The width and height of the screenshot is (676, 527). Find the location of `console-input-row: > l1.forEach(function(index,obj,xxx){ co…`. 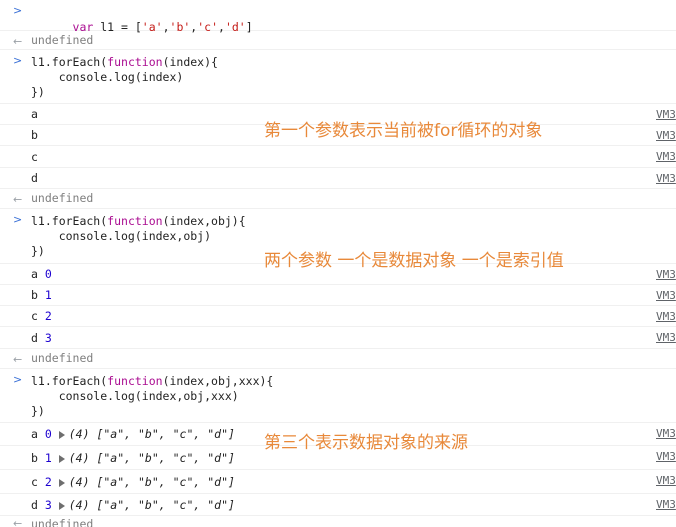

console-input-row: > l1.forEach(function(index,obj,xxx){ co… is located at coordinates (338, 396).